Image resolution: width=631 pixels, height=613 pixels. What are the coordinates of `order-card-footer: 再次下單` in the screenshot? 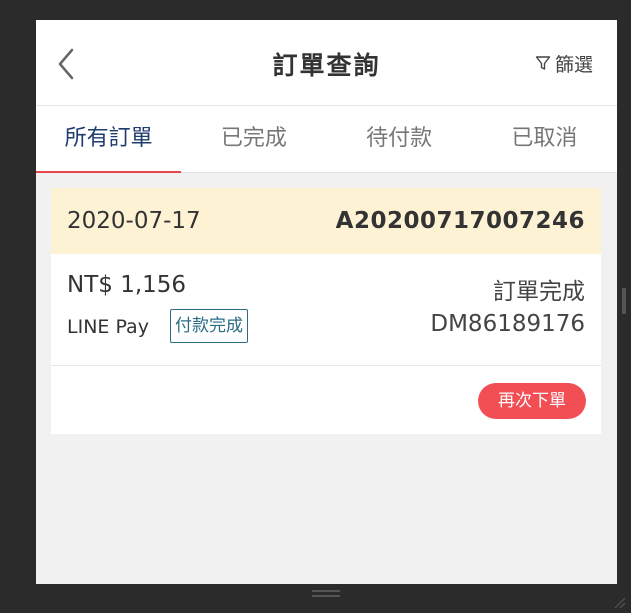 It's located at (326, 400).